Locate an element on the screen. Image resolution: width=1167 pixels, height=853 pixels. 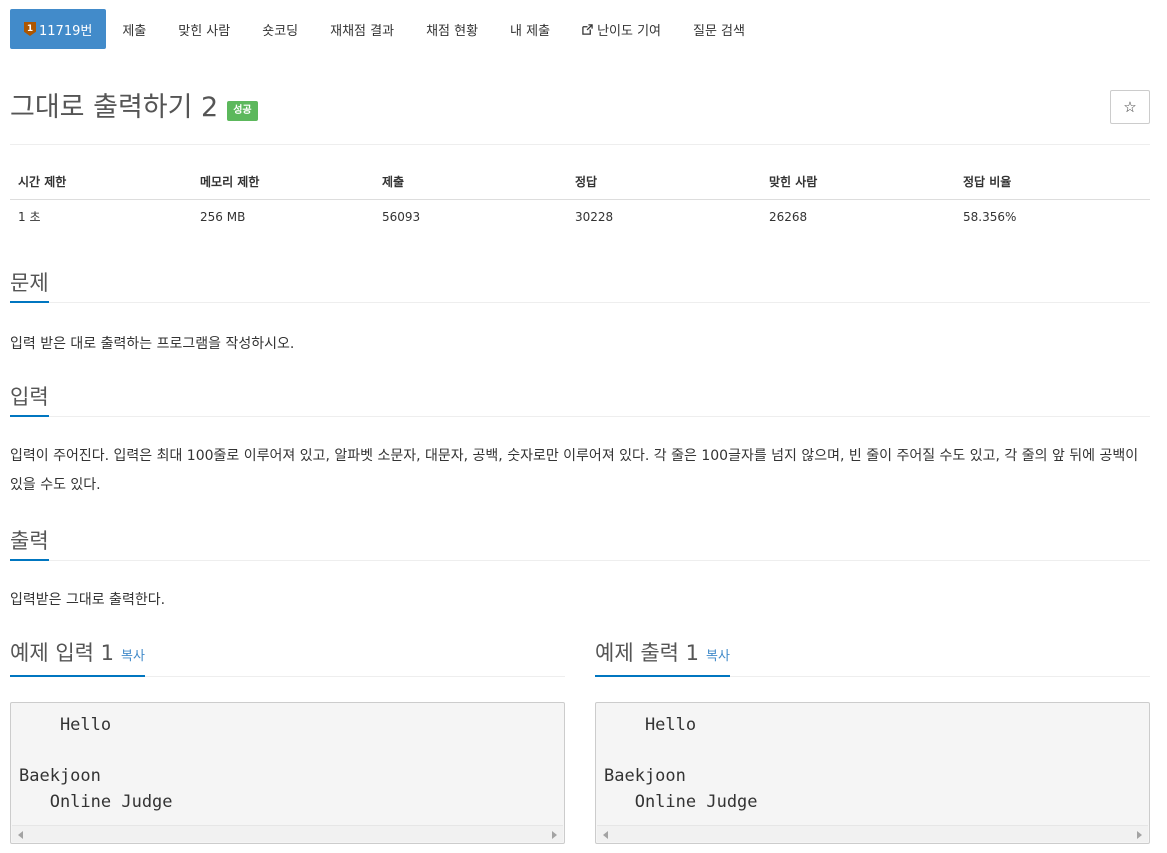
header-solved-users: 맞힌 사람 is located at coordinates (858, 182).